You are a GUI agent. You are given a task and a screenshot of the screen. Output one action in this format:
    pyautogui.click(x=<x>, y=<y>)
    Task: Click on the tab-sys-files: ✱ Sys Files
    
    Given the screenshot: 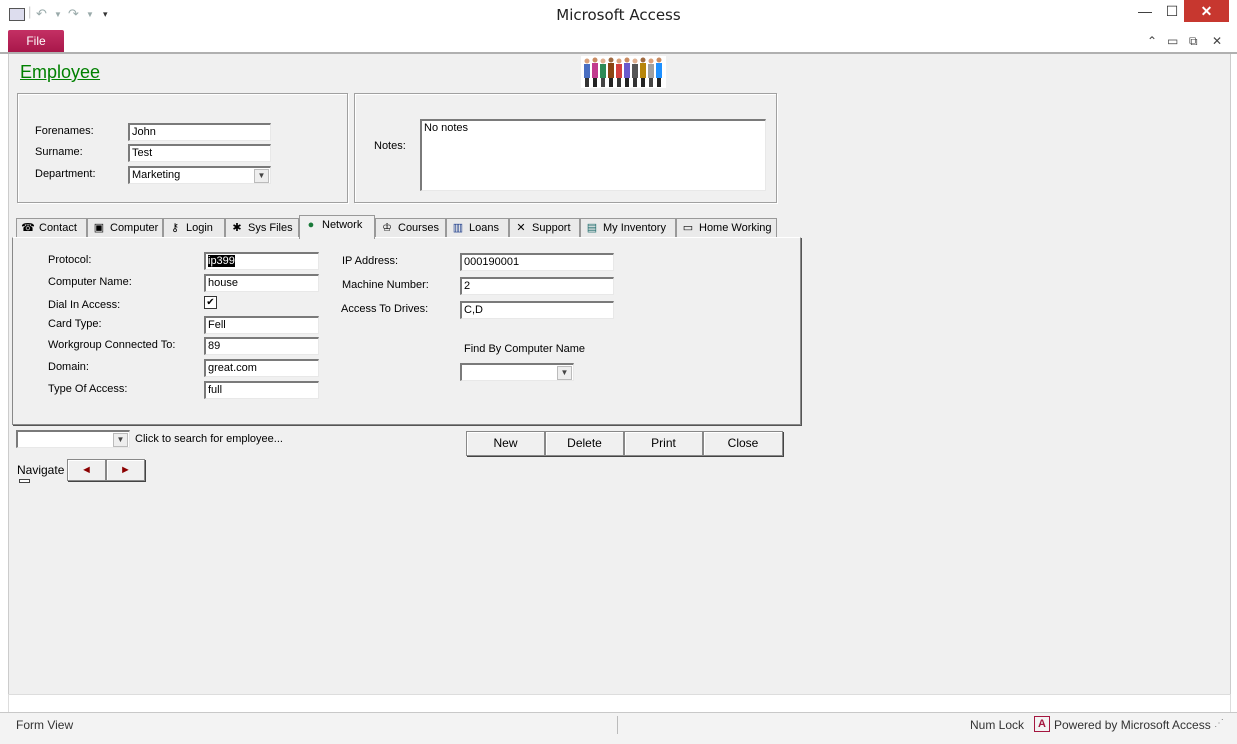 What is the action you would take?
    pyautogui.click(x=262, y=227)
    